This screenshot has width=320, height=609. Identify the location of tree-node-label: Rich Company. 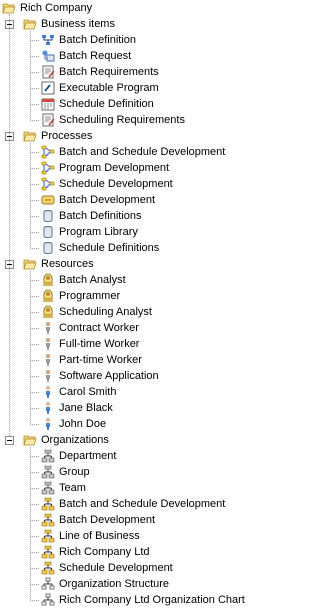
(56, 8).